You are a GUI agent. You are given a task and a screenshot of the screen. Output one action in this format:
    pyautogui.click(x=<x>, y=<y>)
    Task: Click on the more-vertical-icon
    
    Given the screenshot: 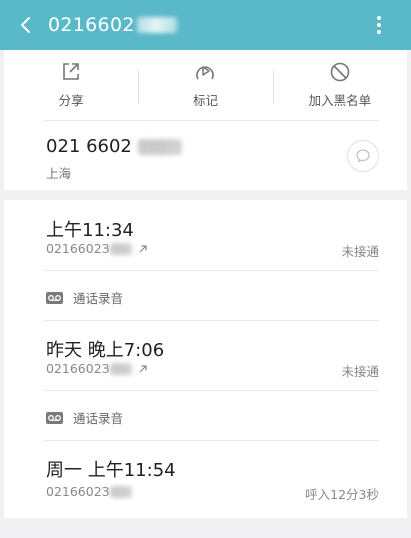 What is the action you would take?
    pyautogui.click(x=379, y=25)
    